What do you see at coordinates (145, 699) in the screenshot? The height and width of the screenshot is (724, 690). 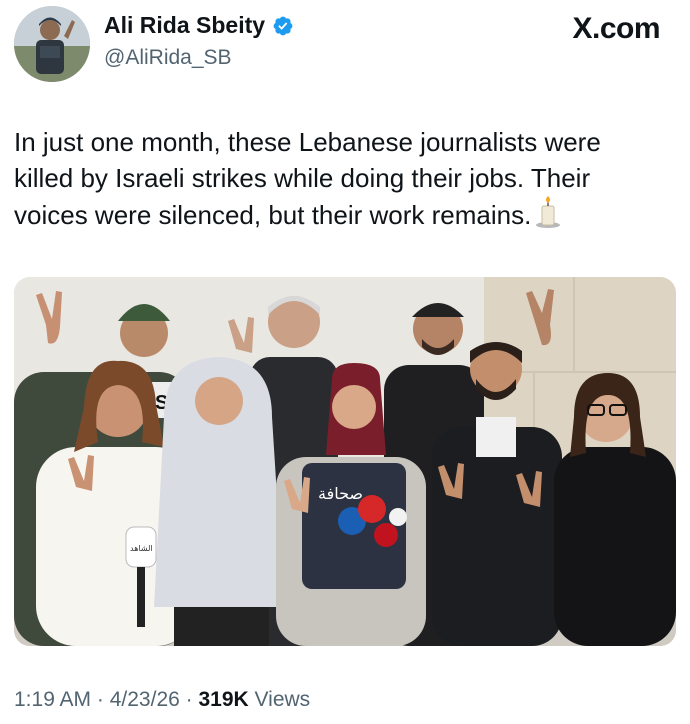 I see `tweet-date: 4/23/26` at bounding box center [145, 699].